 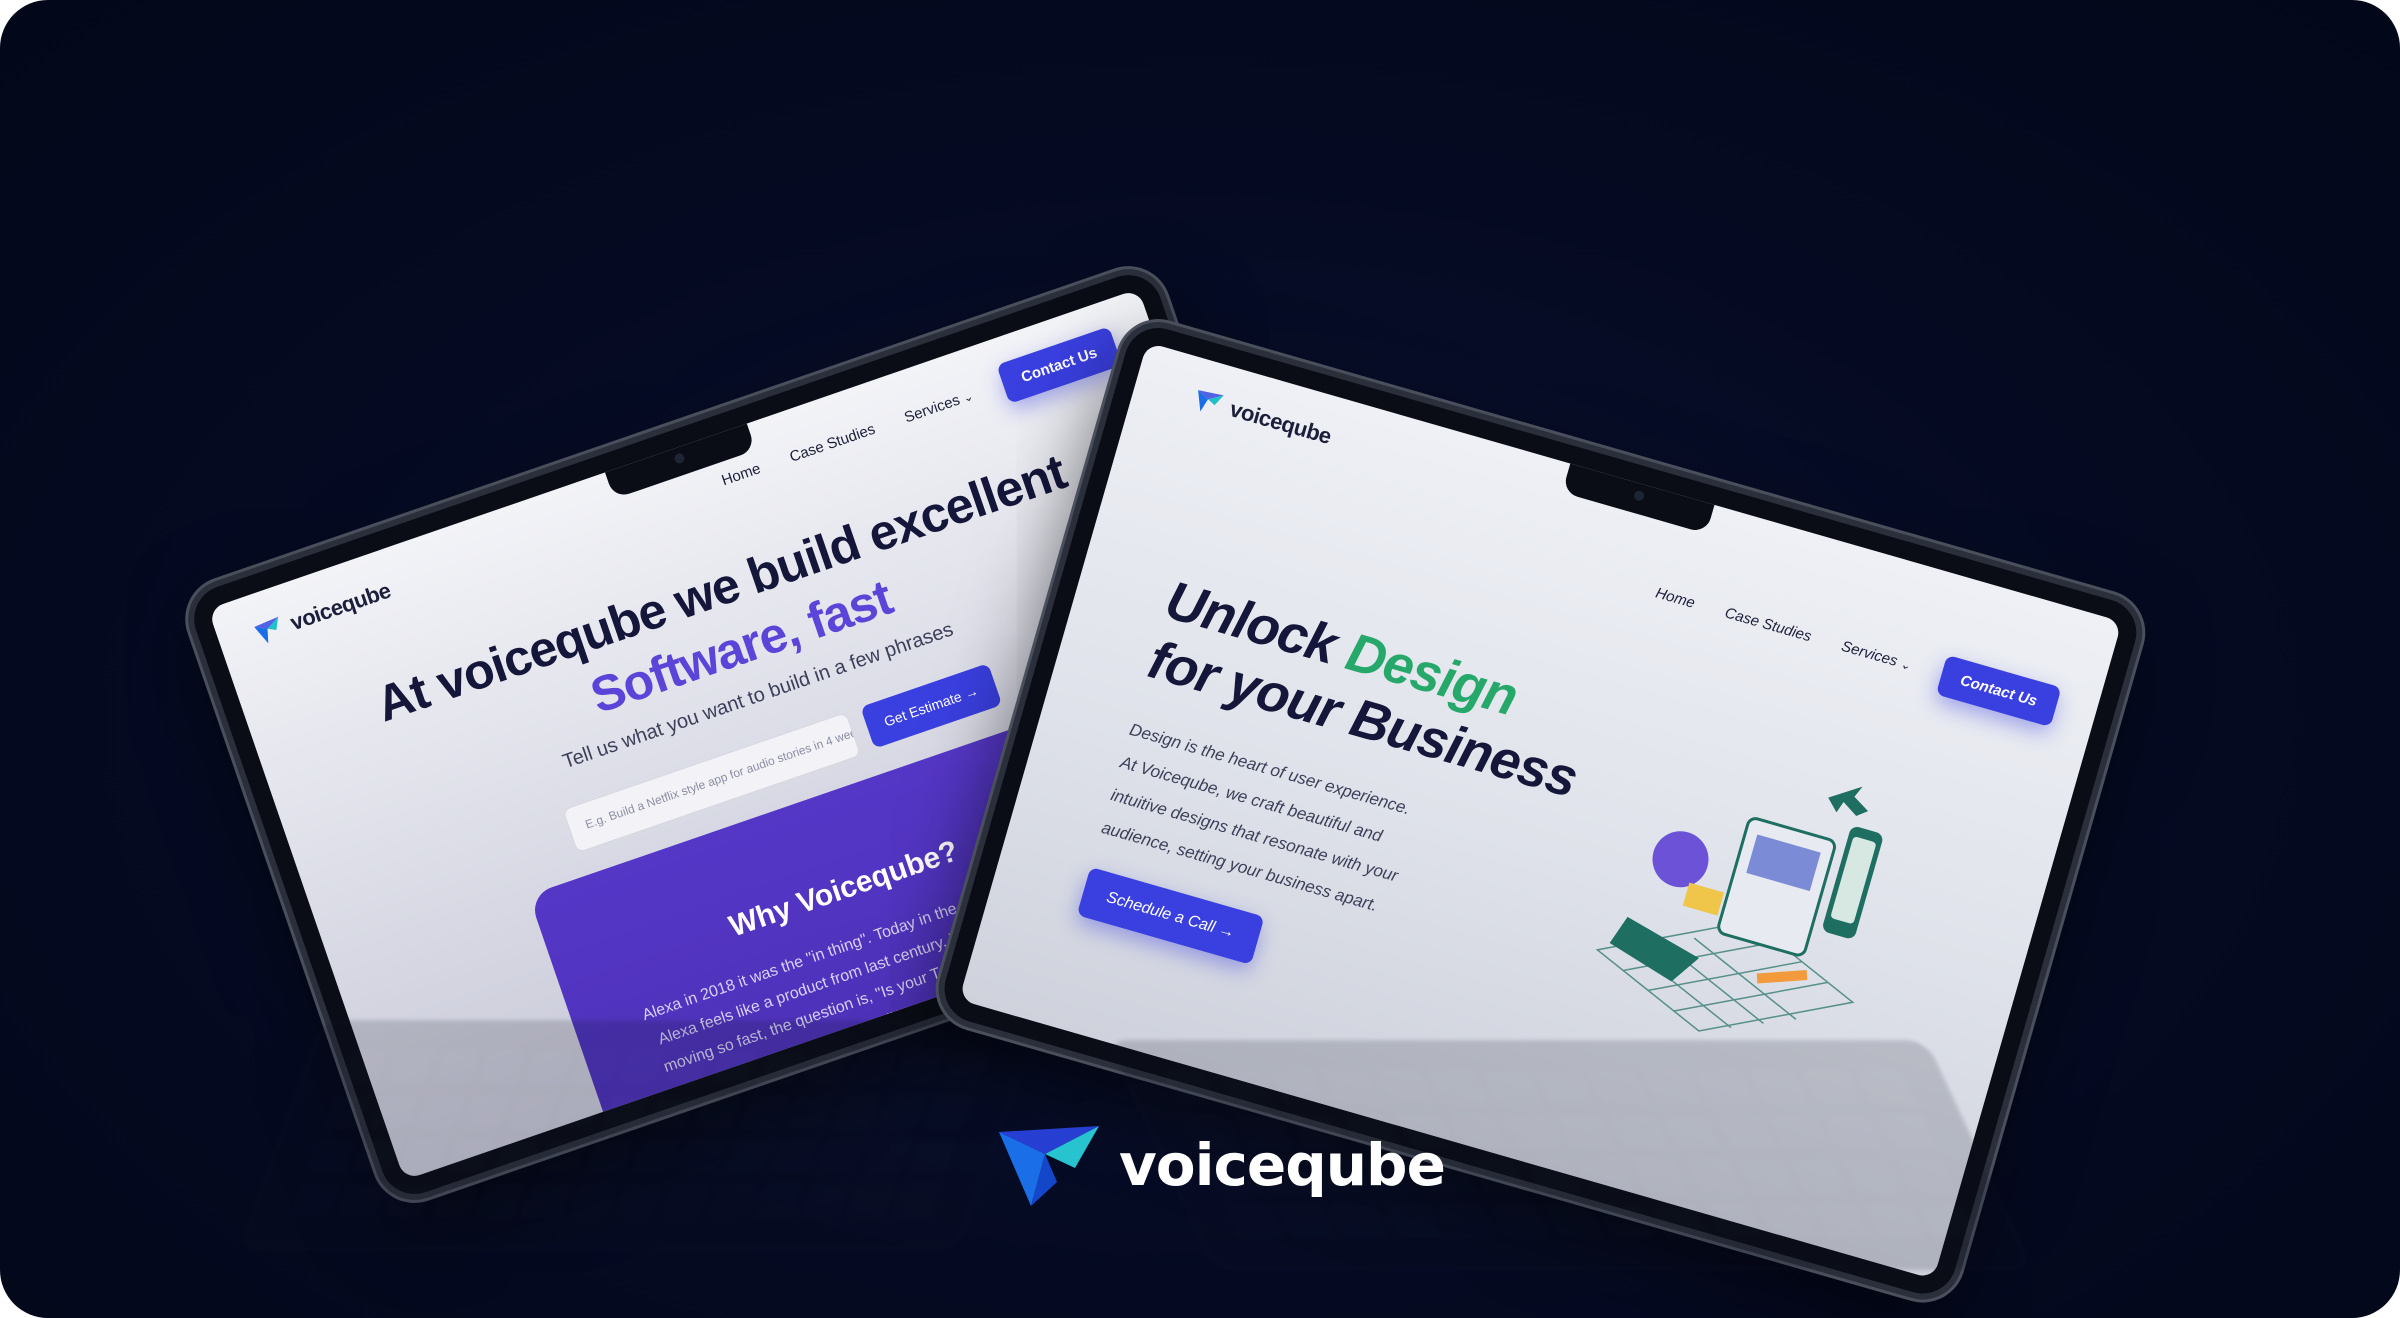 What do you see at coordinates (1680, 859) in the screenshot?
I see `illustration-purple-disc` at bounding box center [1680, 859].